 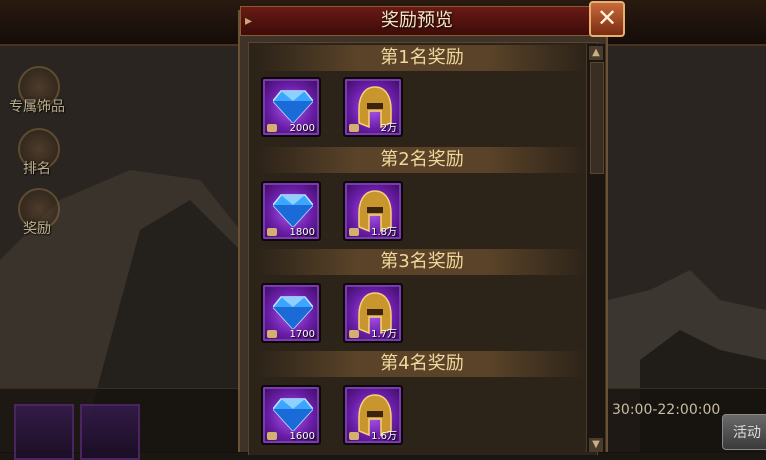 I want to click on scroll-down-icon: ▼, so click(x=596, y=445).